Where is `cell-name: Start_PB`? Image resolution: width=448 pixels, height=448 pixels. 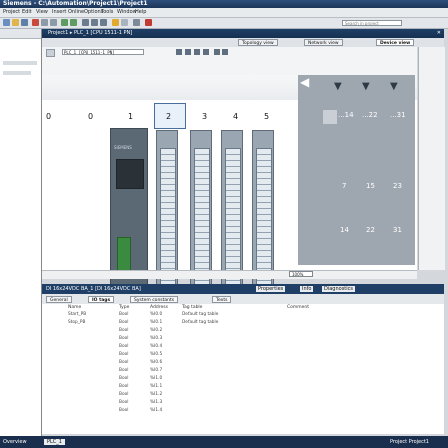 cell-name: Start_PB is located at coordinates (77, 314).